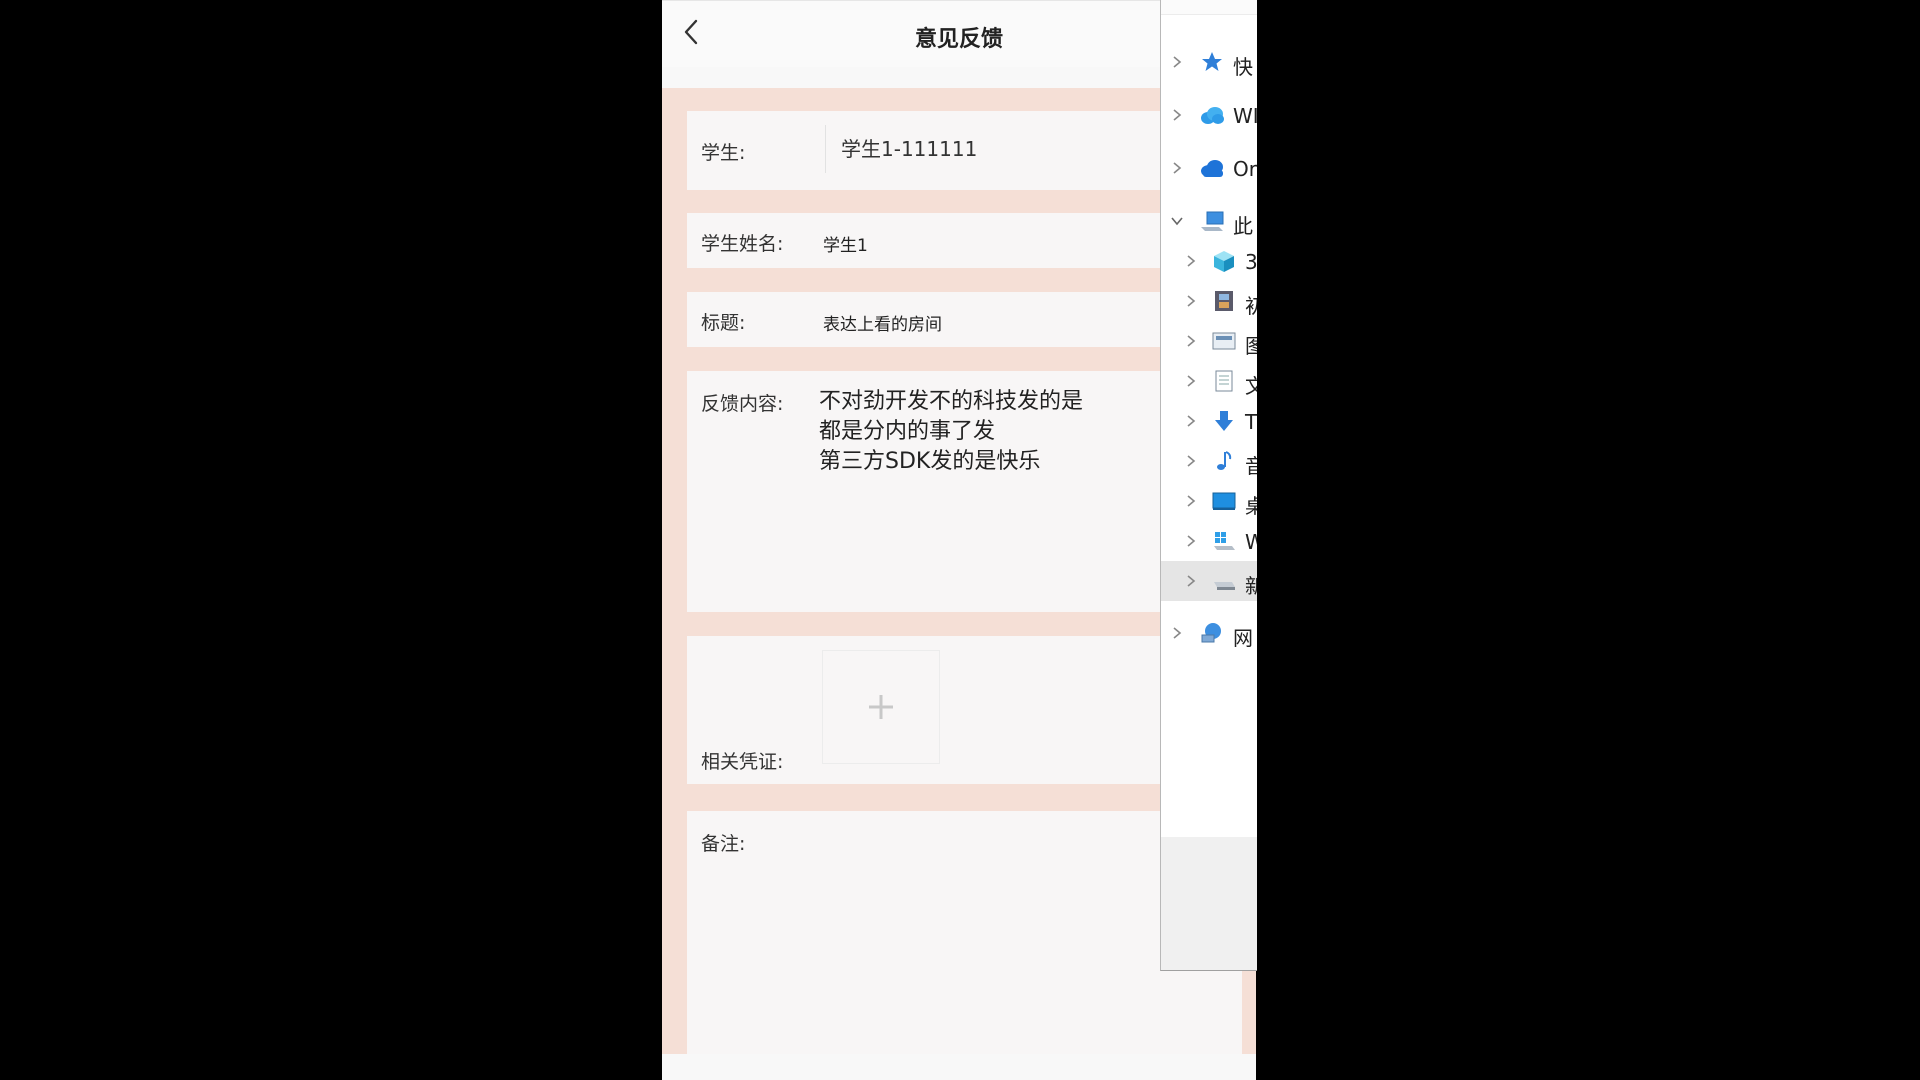 This screenshot has width=1920, height=1080. Describe the element at coordinates (1251, 504) in the screenshot. I see `nav-label: 桌` at that location.